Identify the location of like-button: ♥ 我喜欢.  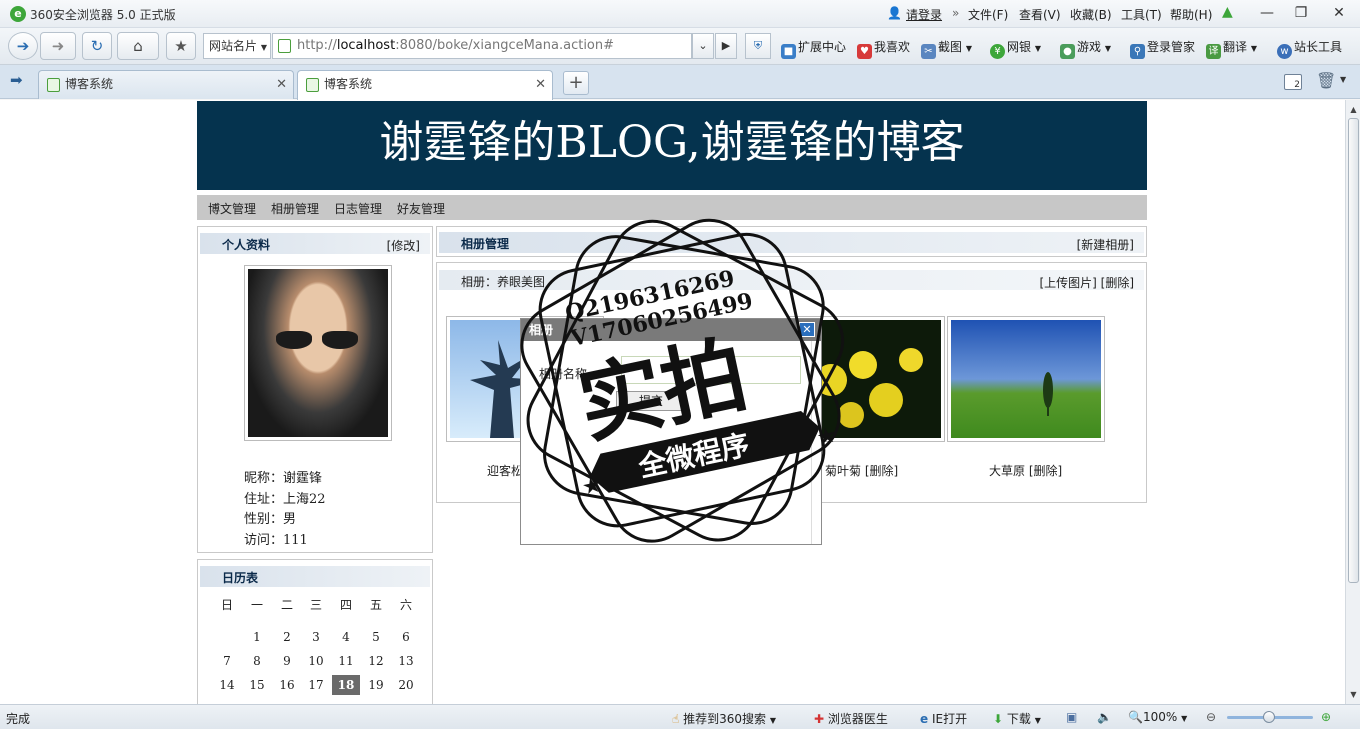
(883, 48).